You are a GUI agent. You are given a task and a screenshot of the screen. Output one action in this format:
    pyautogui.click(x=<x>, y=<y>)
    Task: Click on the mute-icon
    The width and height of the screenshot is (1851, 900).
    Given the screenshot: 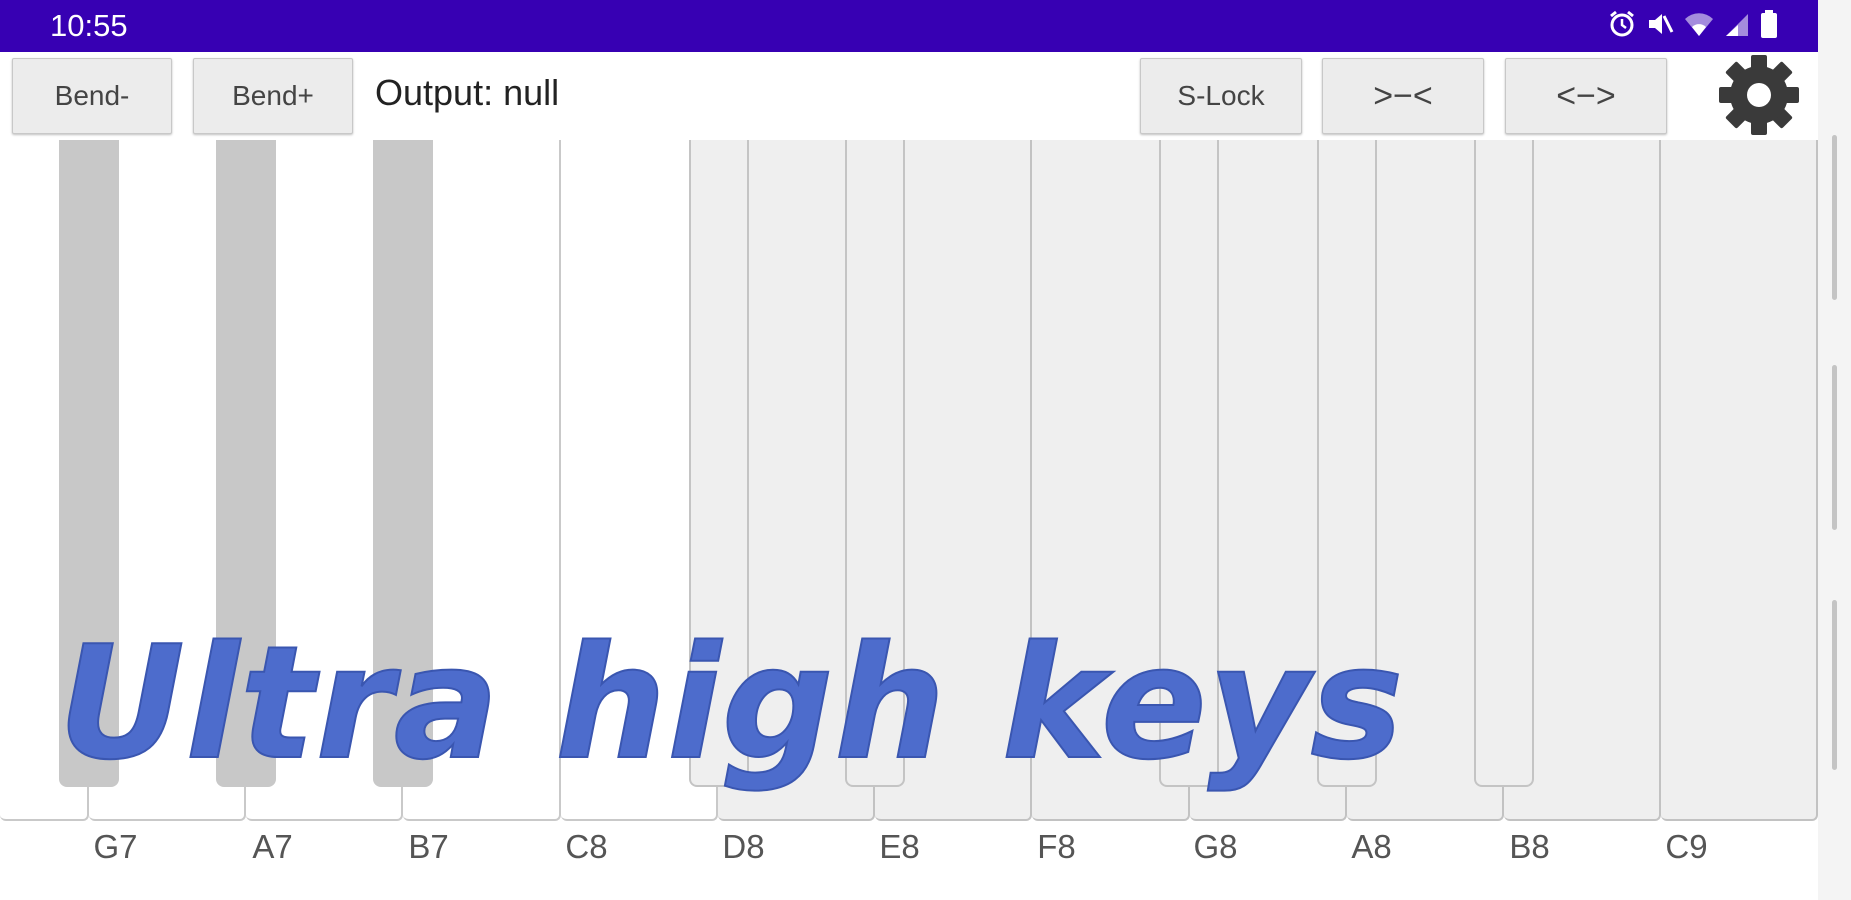 What is the action you would take?
    pyautogui.click(x=1660, y=26)
    